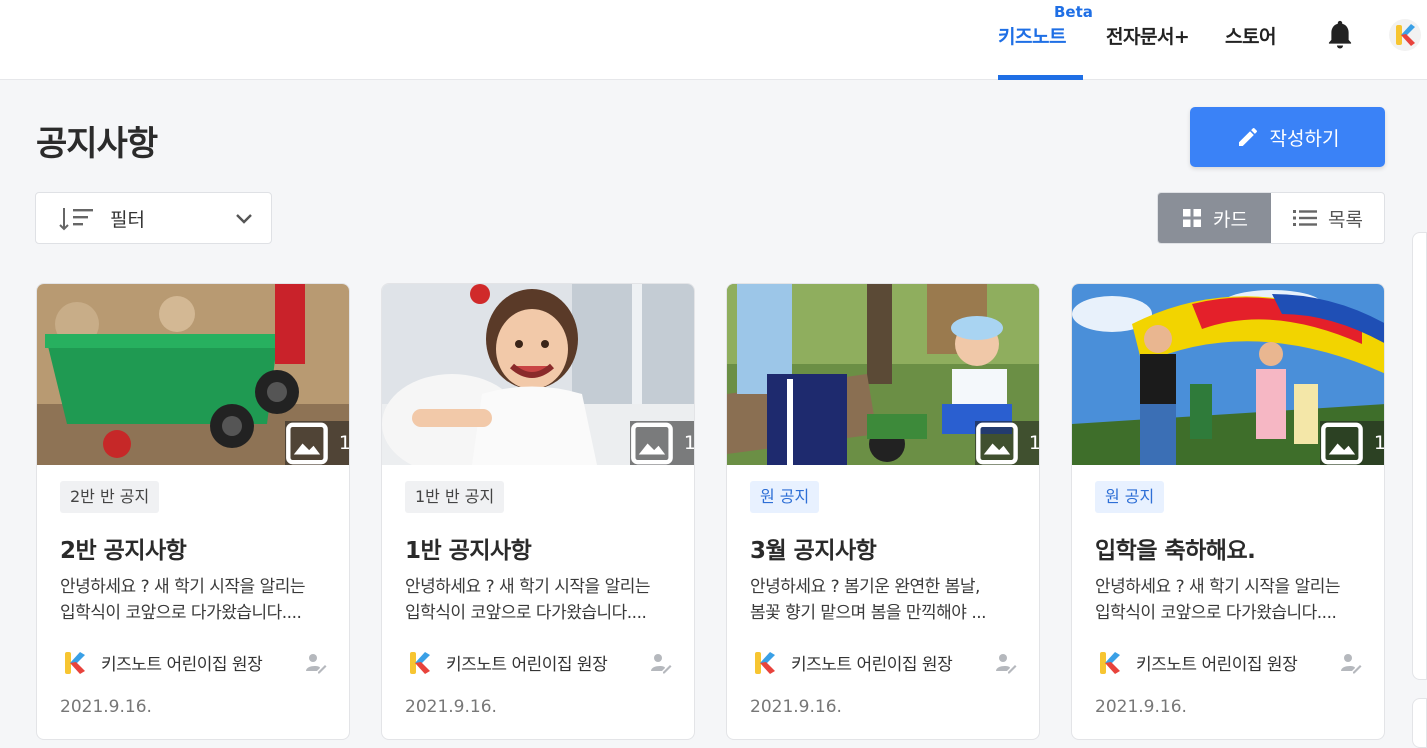  I want to click on write-button: 작성하기, so click(1287, 137).